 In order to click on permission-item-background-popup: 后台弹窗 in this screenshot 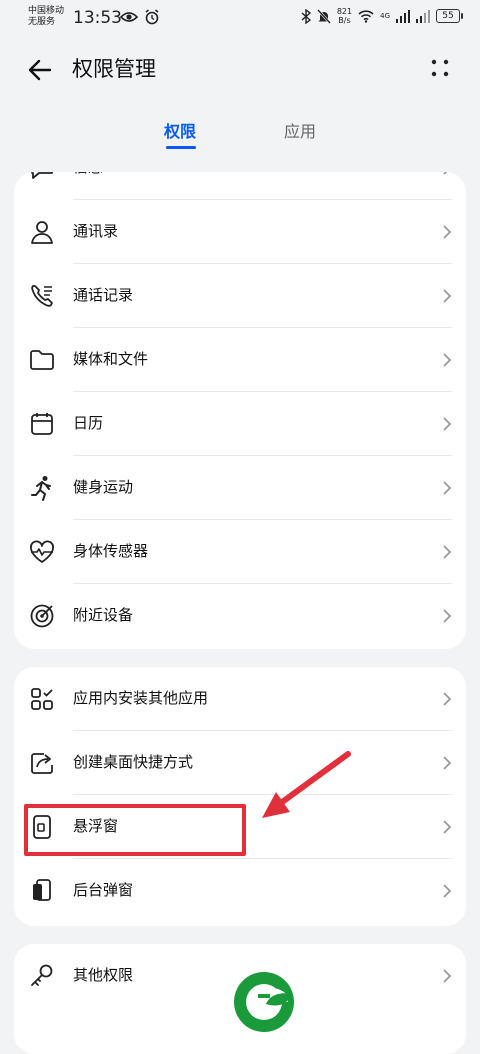, I will do `click(240, 891)`.